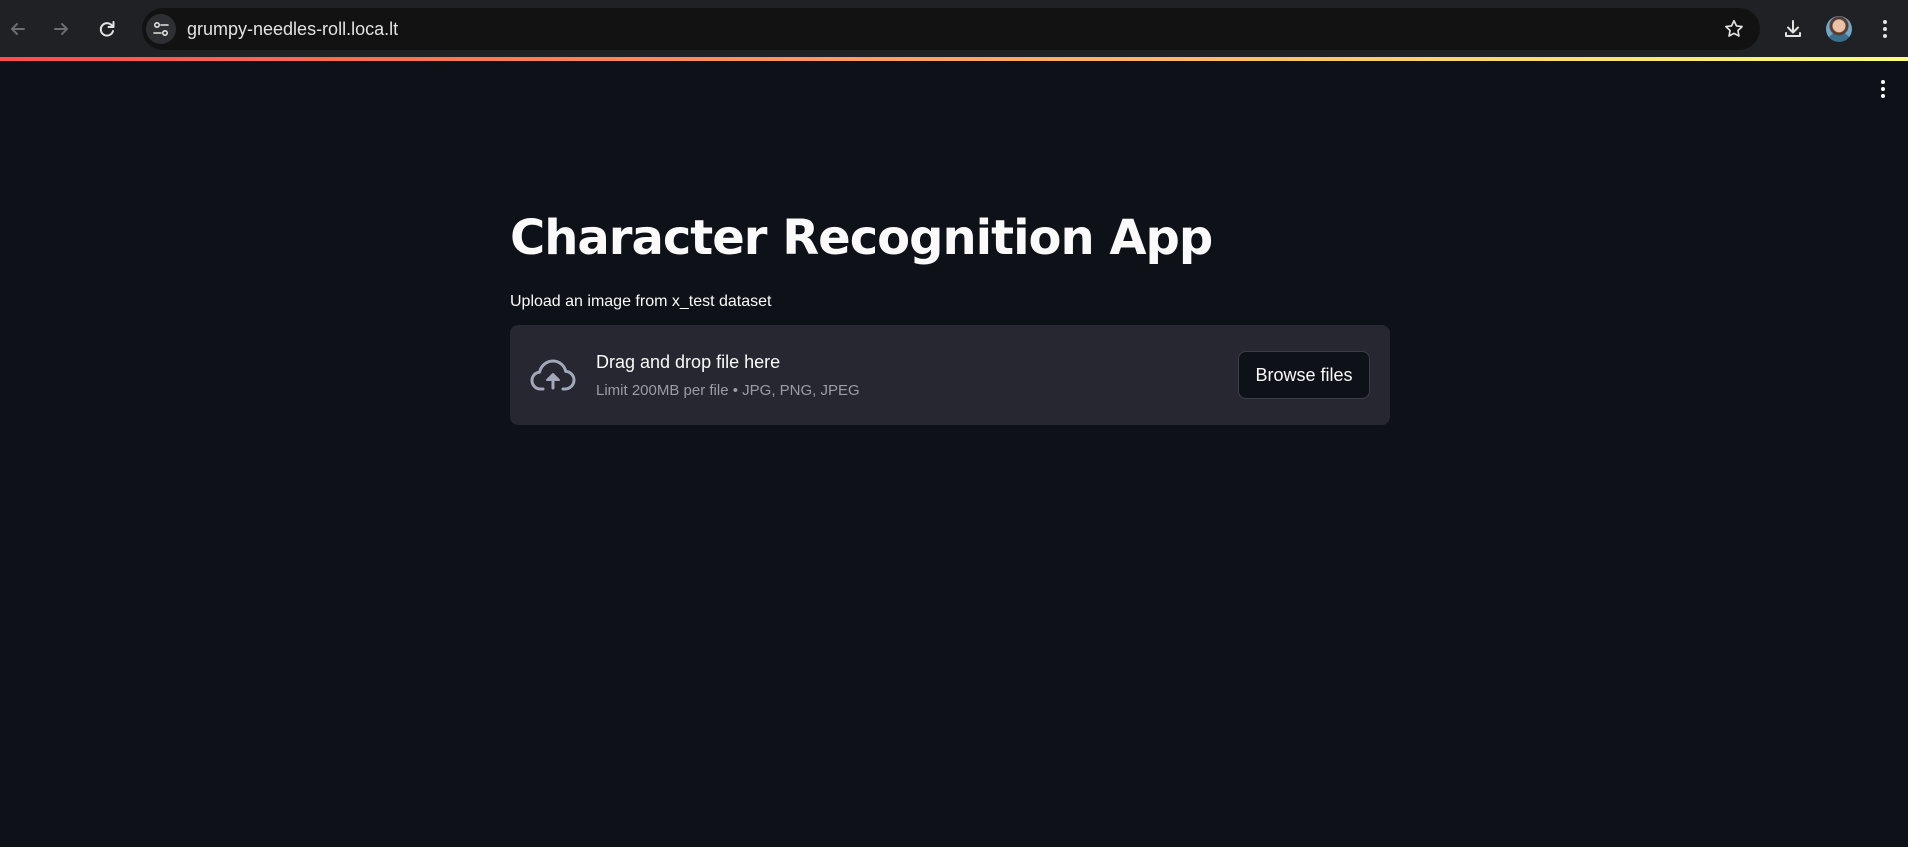 This screenshot has height=847, width=1908. I want to click on tune-icon, so click(161, 29).